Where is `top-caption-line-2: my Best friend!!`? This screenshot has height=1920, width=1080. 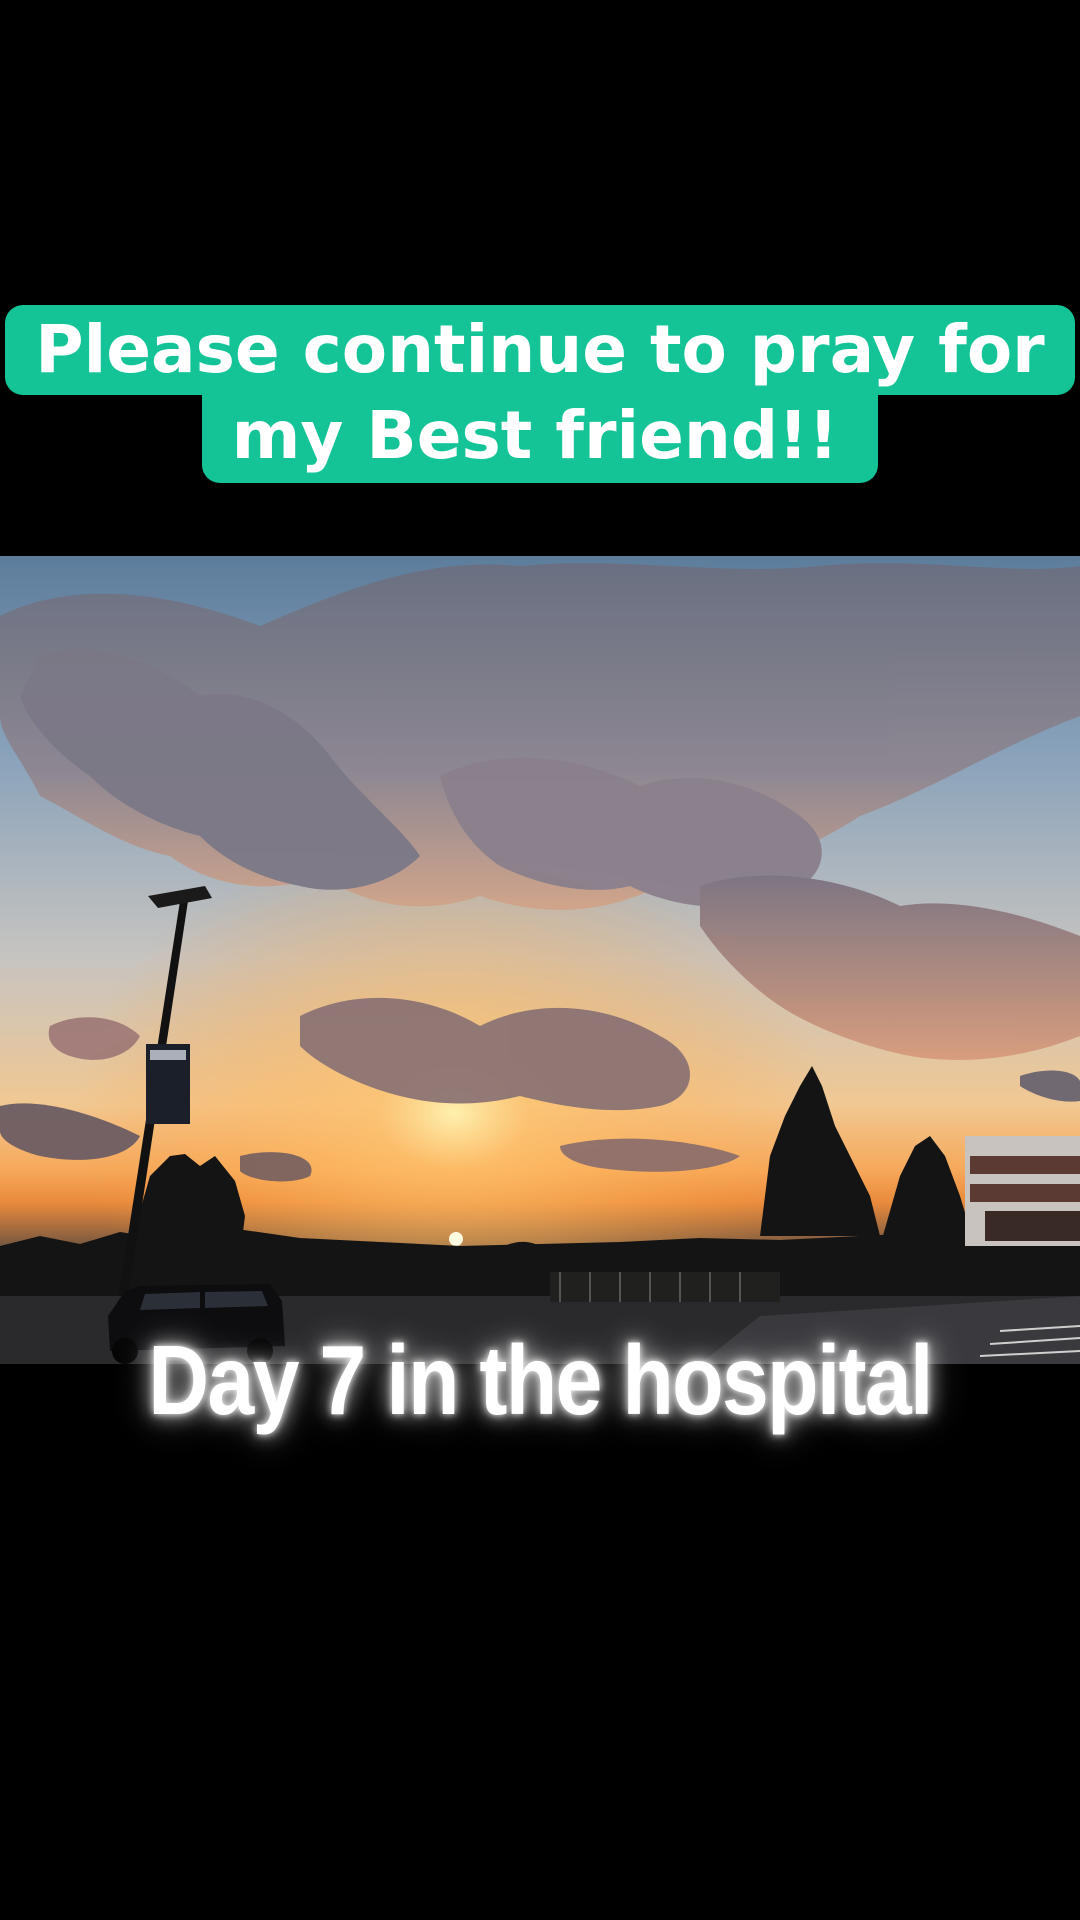 top-caption-line-2: my Best friend!! is located at coordinates (540, 438).